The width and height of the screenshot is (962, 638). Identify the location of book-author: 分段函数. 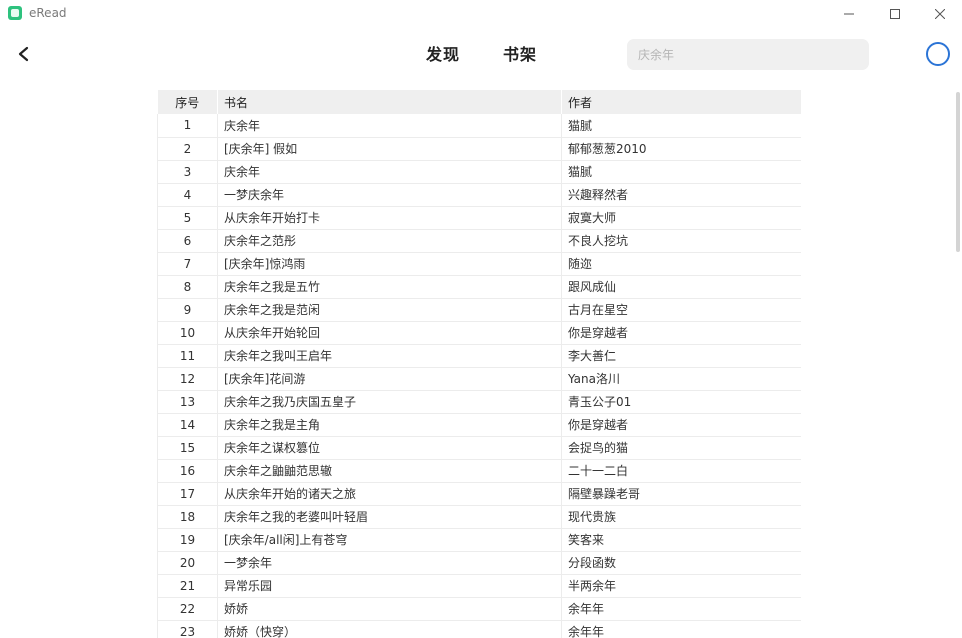
(681, 563).